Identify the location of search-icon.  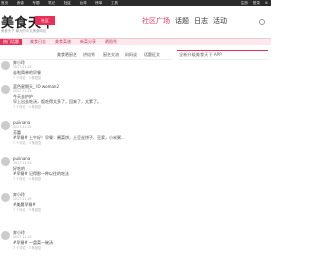
(262, 22).